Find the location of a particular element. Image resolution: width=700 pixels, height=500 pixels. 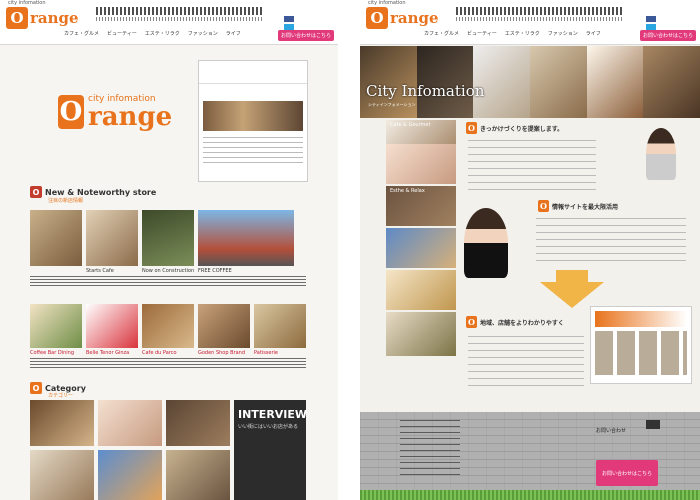

down-arrow-icon is located at coordinates (572, 295).